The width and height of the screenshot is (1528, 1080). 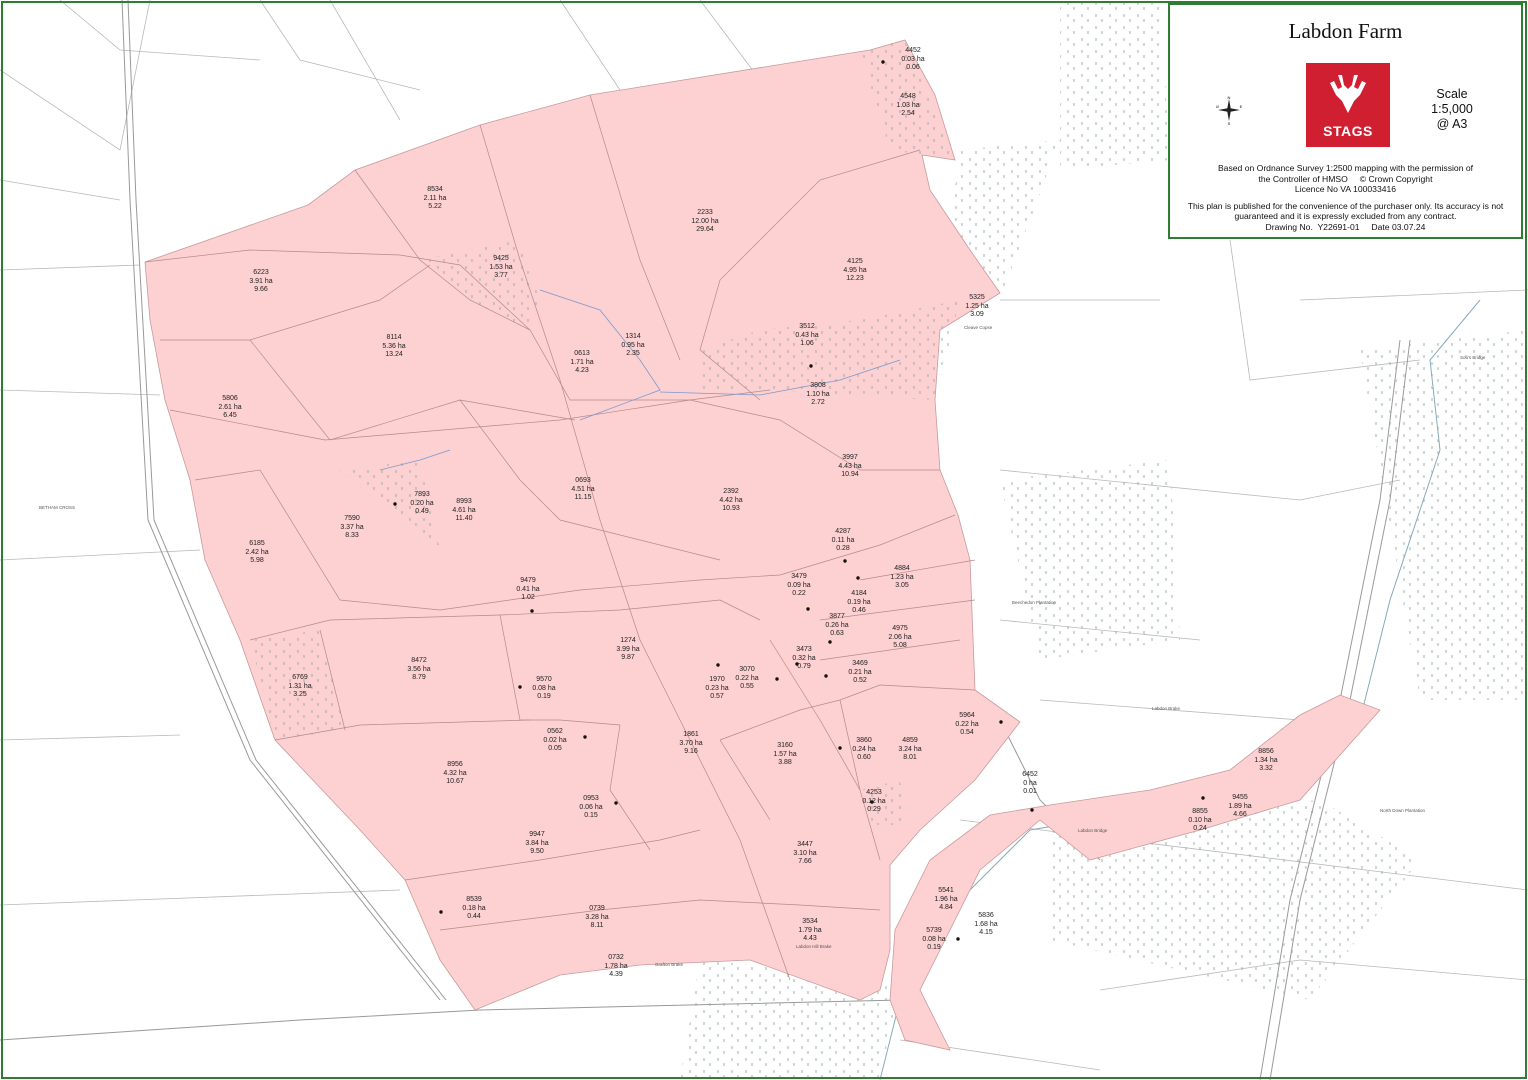 I want to click on parcel-label: 2392 4.42 ha 10.93, so click(x=731, y=501).